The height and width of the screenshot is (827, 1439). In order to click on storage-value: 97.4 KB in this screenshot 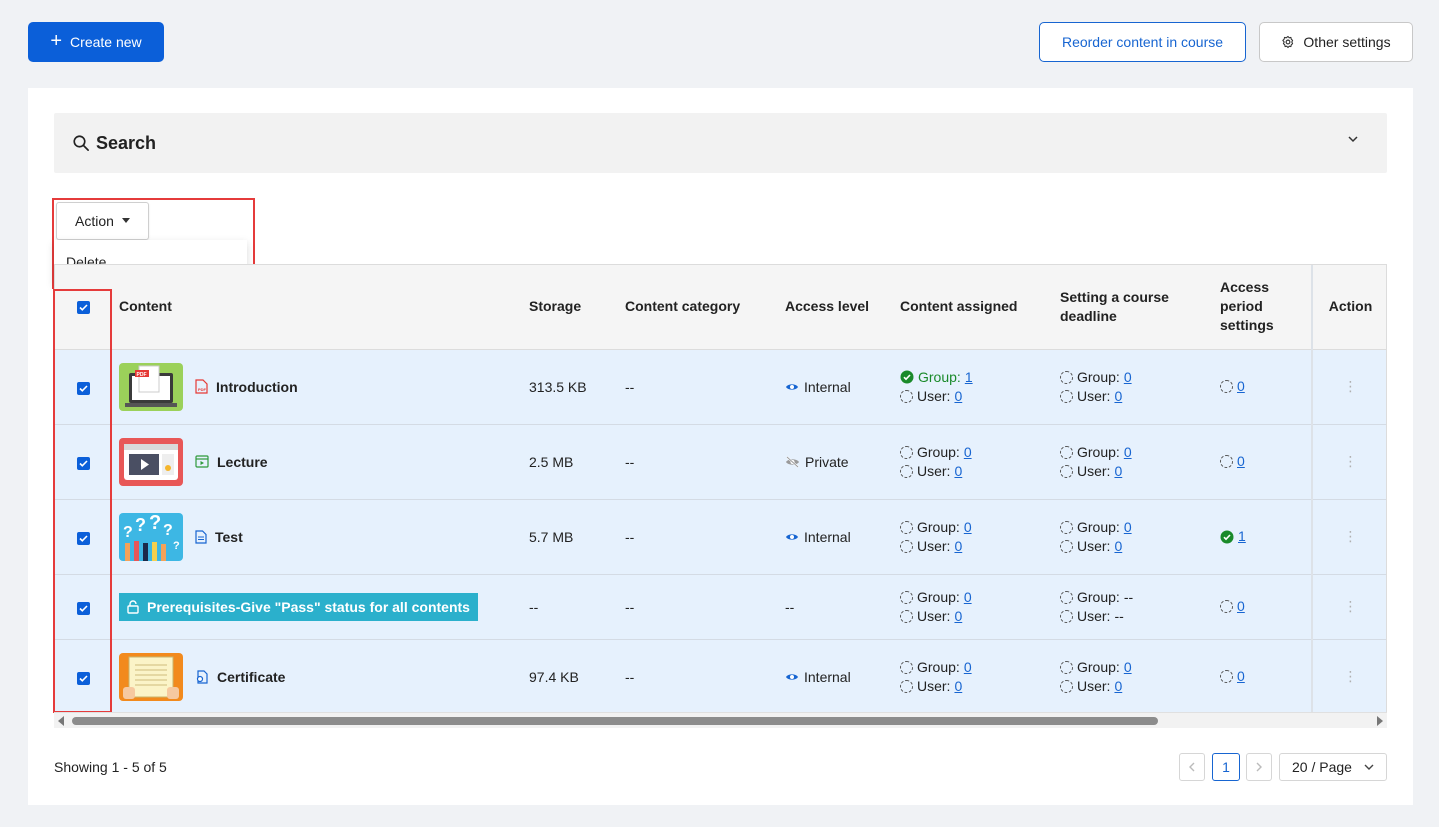, I will do `click(569, 675)`.